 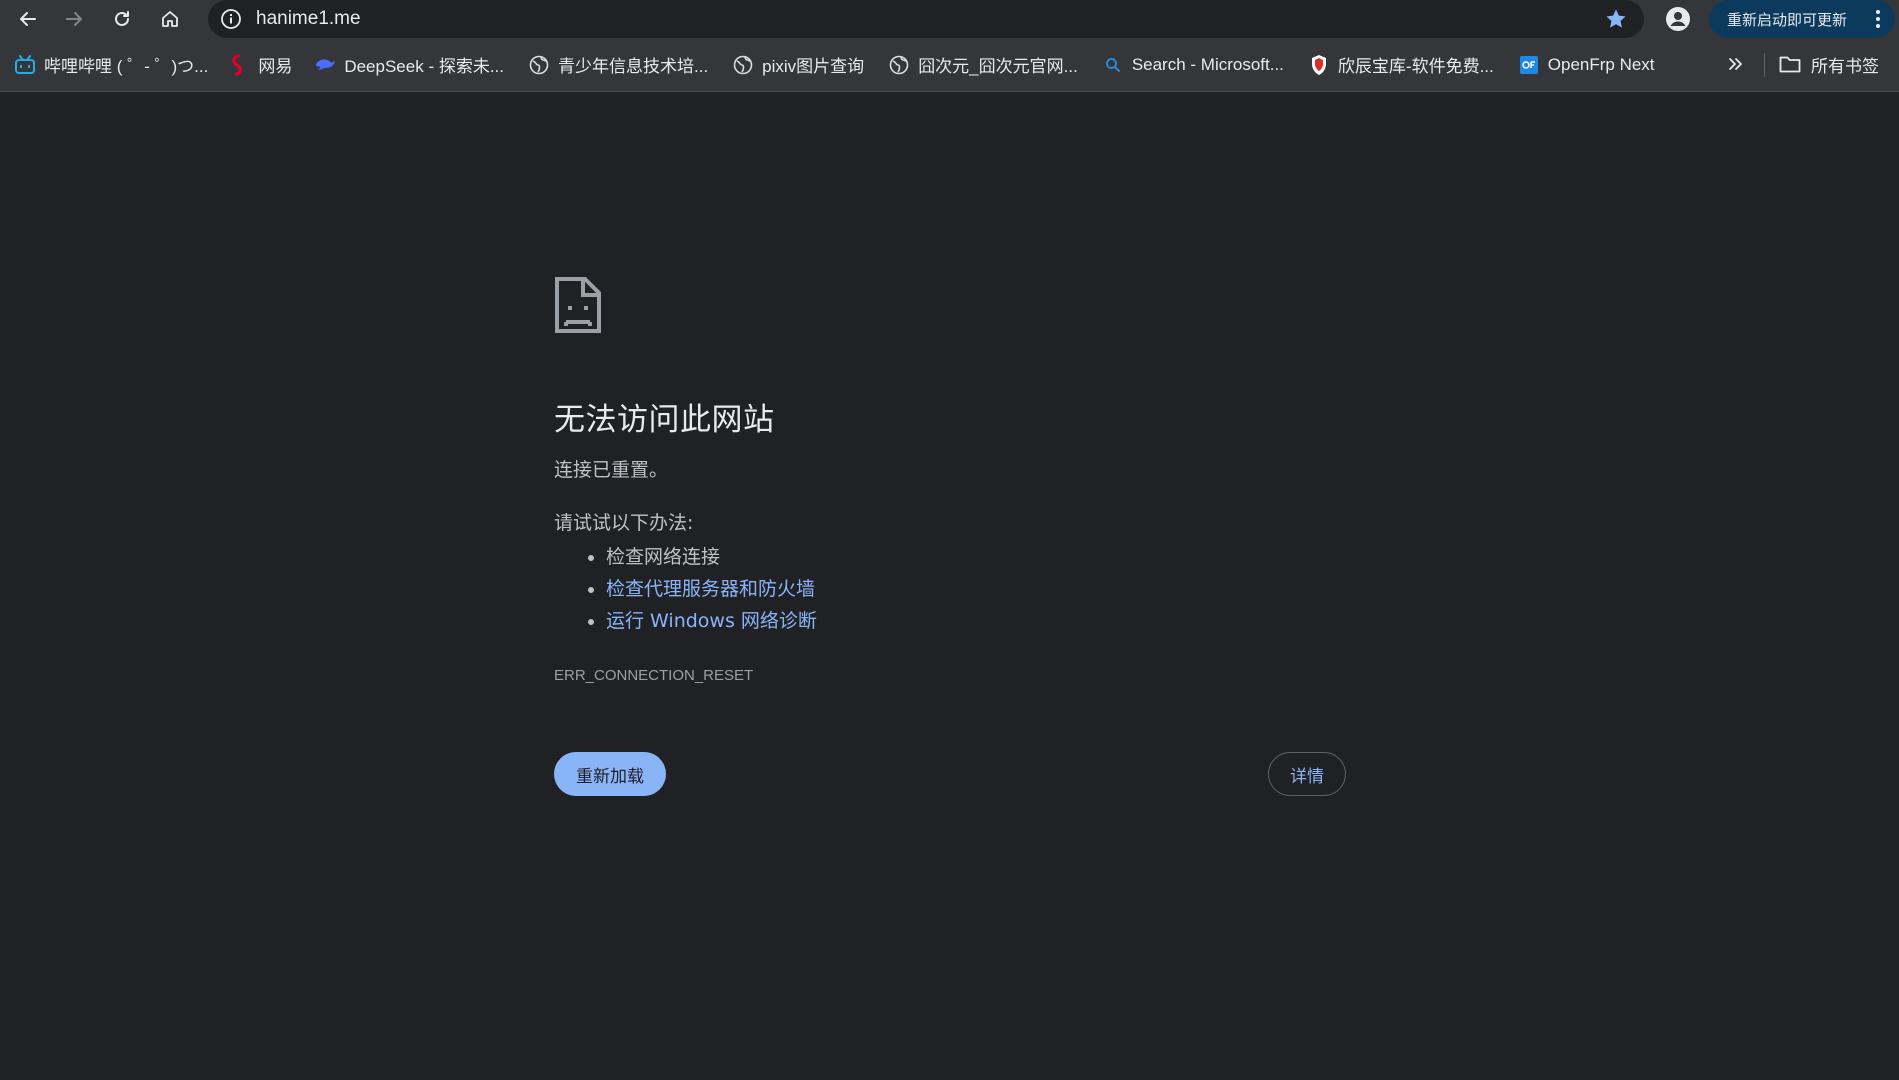 What do you see at coordinates (308, 19) in the screenshot?
I see `url-text: hanime1.me` at bounding box center [308, 19].